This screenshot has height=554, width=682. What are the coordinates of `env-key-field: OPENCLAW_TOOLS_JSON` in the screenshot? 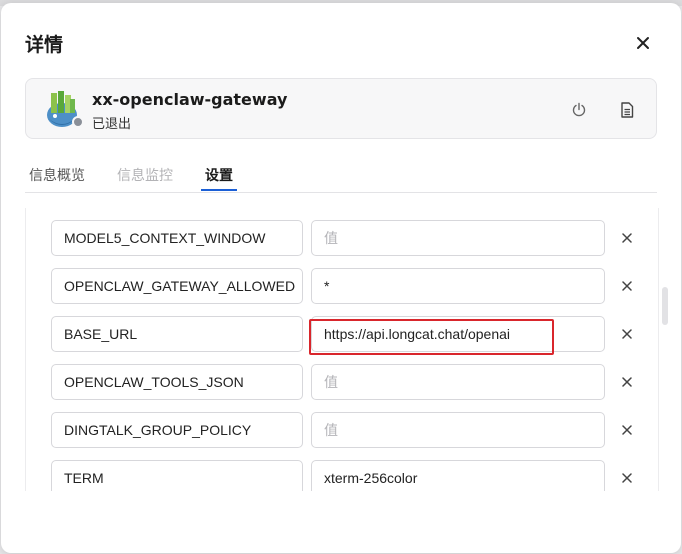 It's located at (177, 382).